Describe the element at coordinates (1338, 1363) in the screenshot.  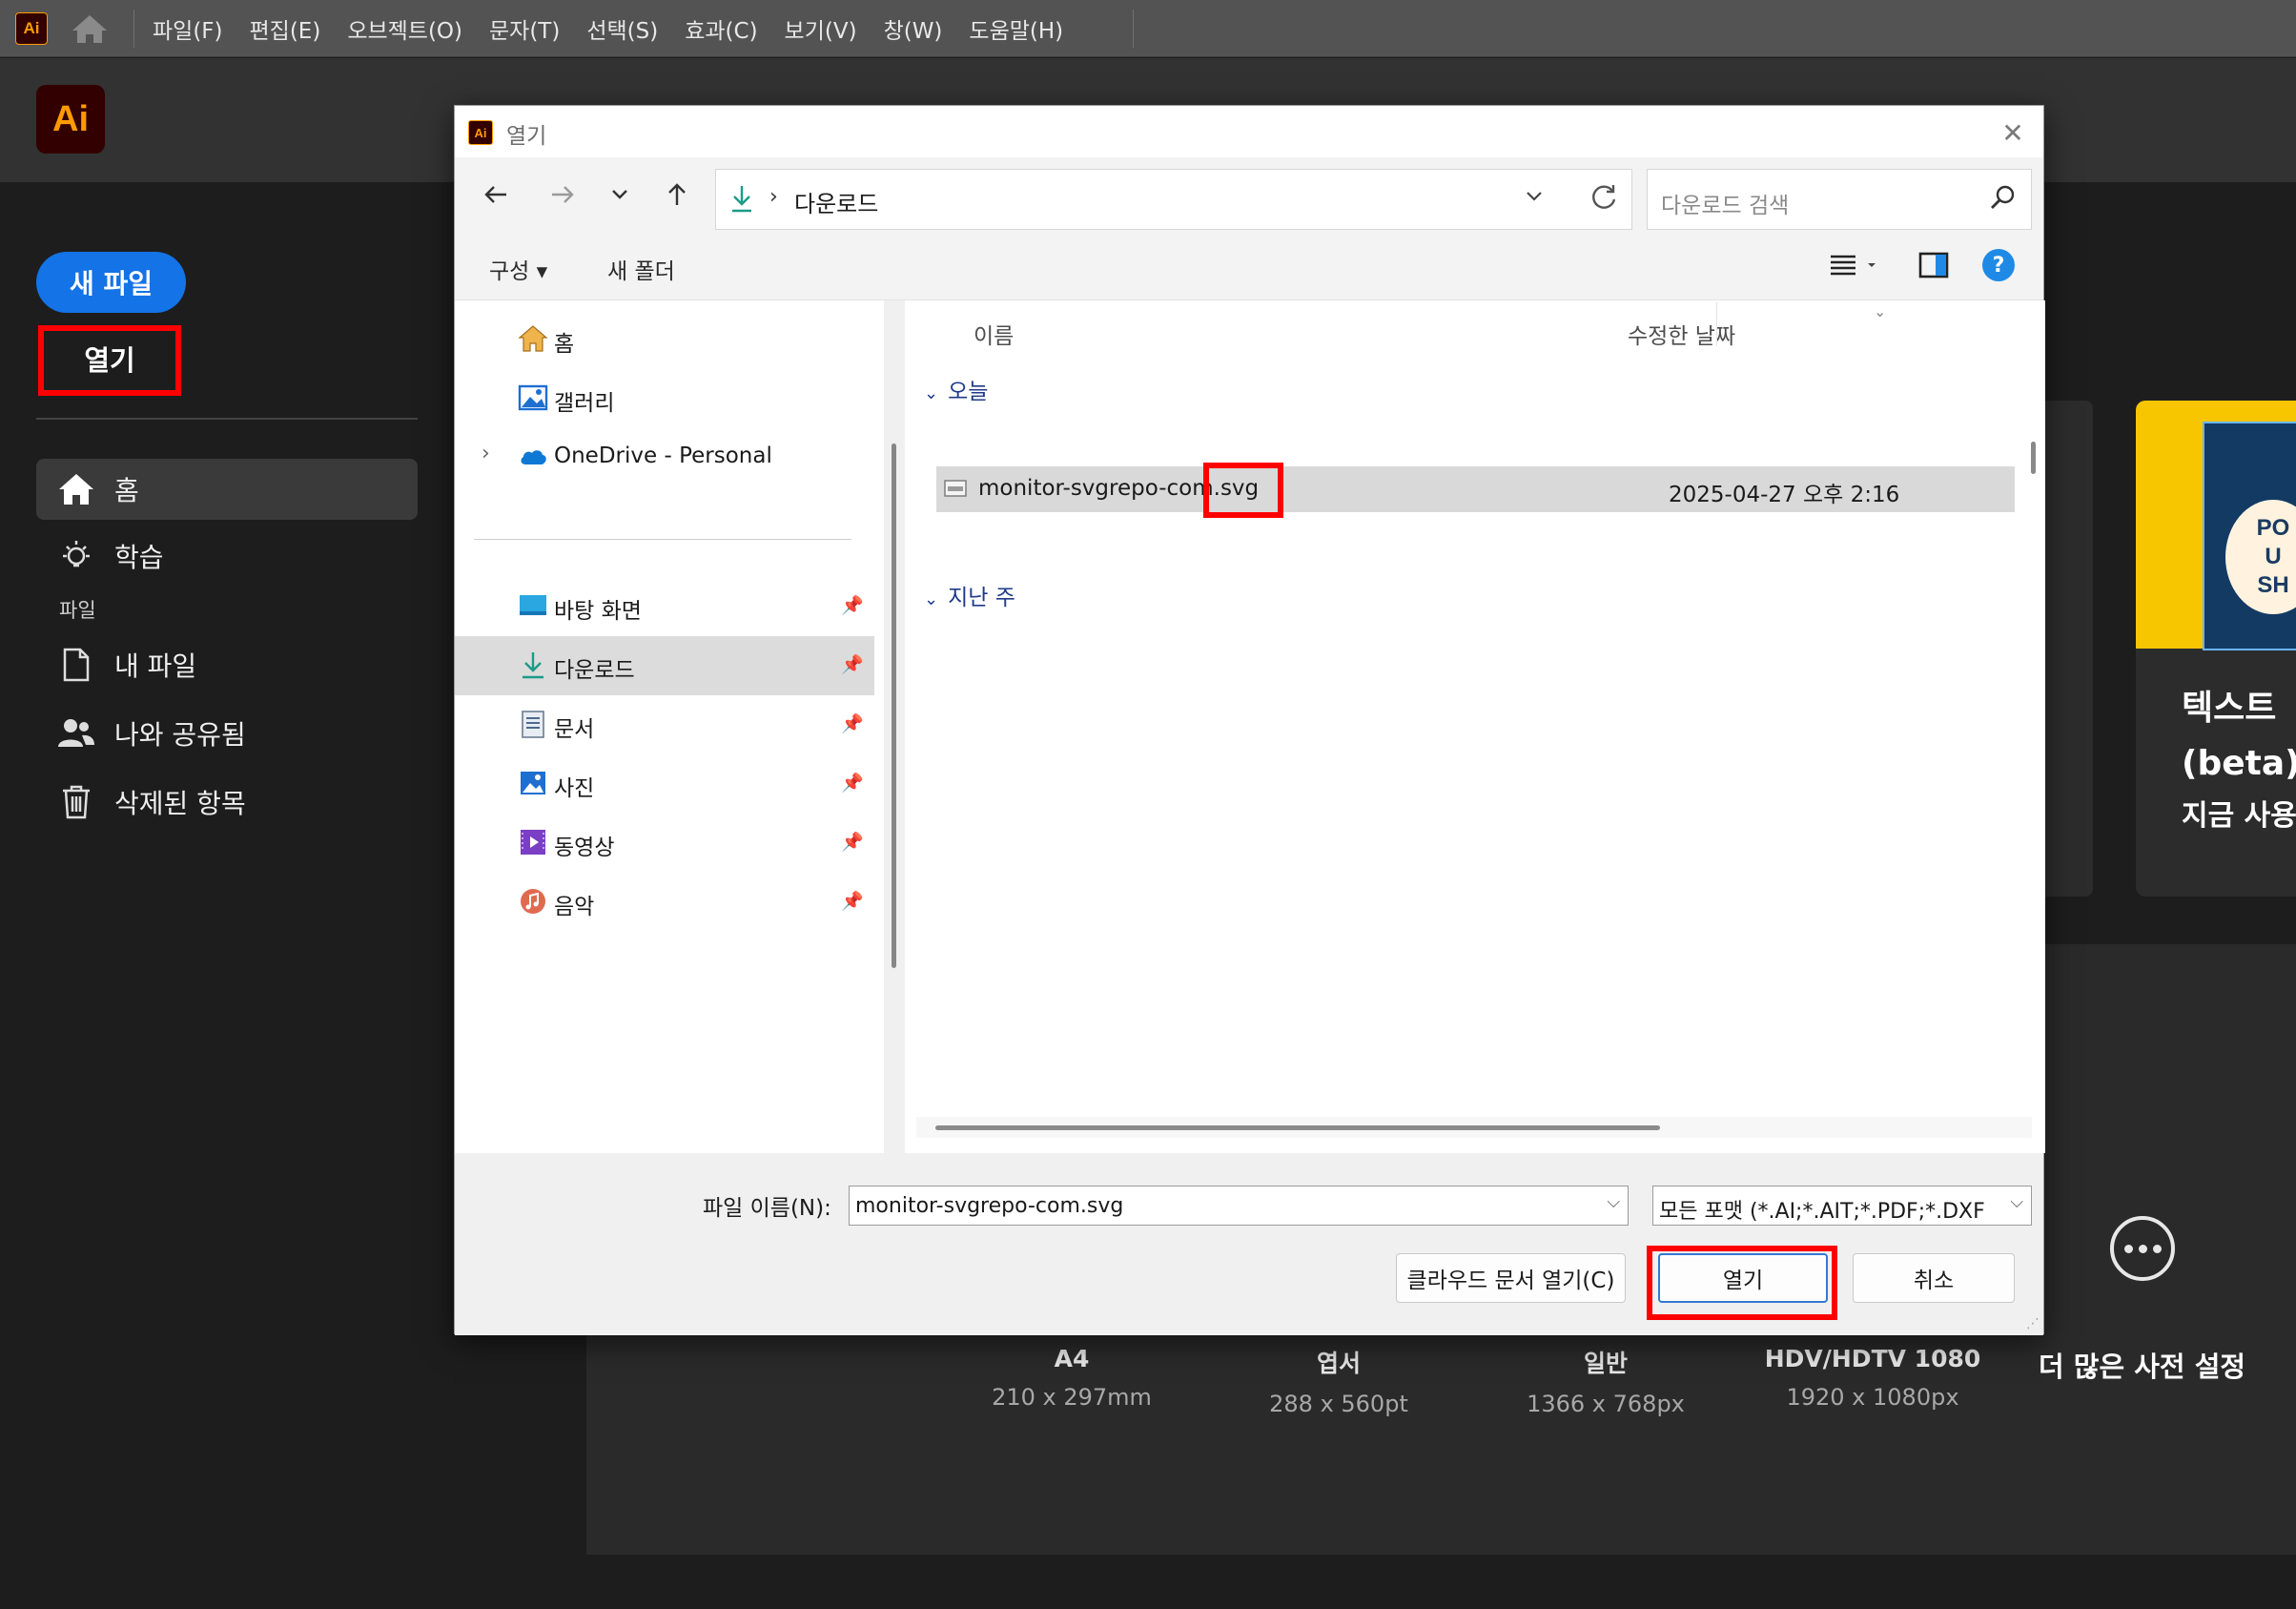
I see `preset-name: 엽서` at that location.